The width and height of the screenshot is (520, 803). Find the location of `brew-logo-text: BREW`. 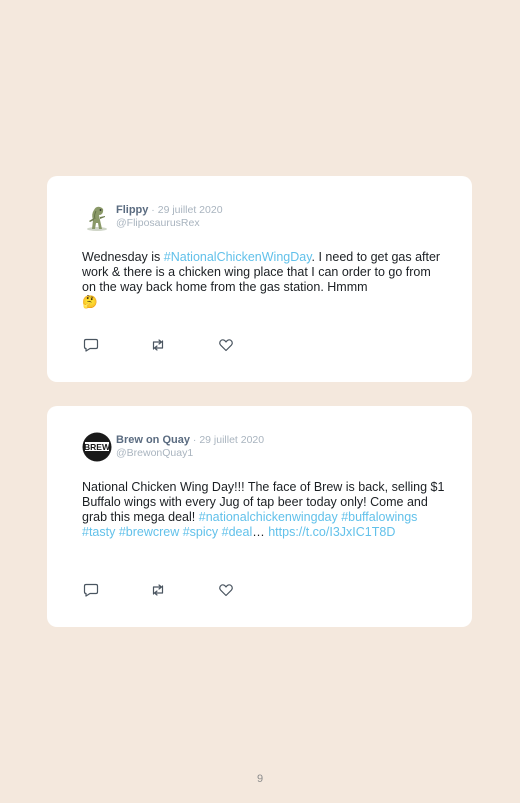

brew-logo-text: BREW is located at coordinates (97, 447).